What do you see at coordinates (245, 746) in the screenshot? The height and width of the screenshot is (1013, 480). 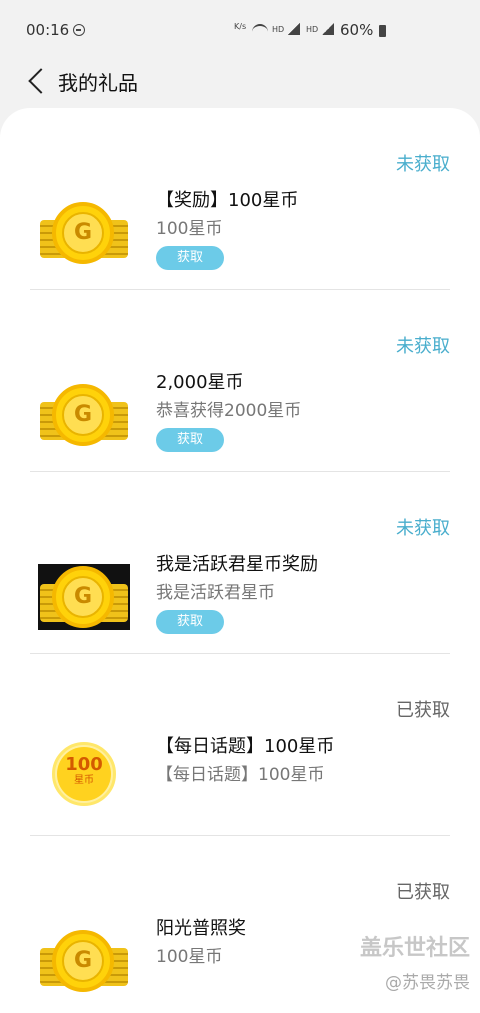 I see `gift-title: 【每日话题】100星币` at bounding box center [245, 746].